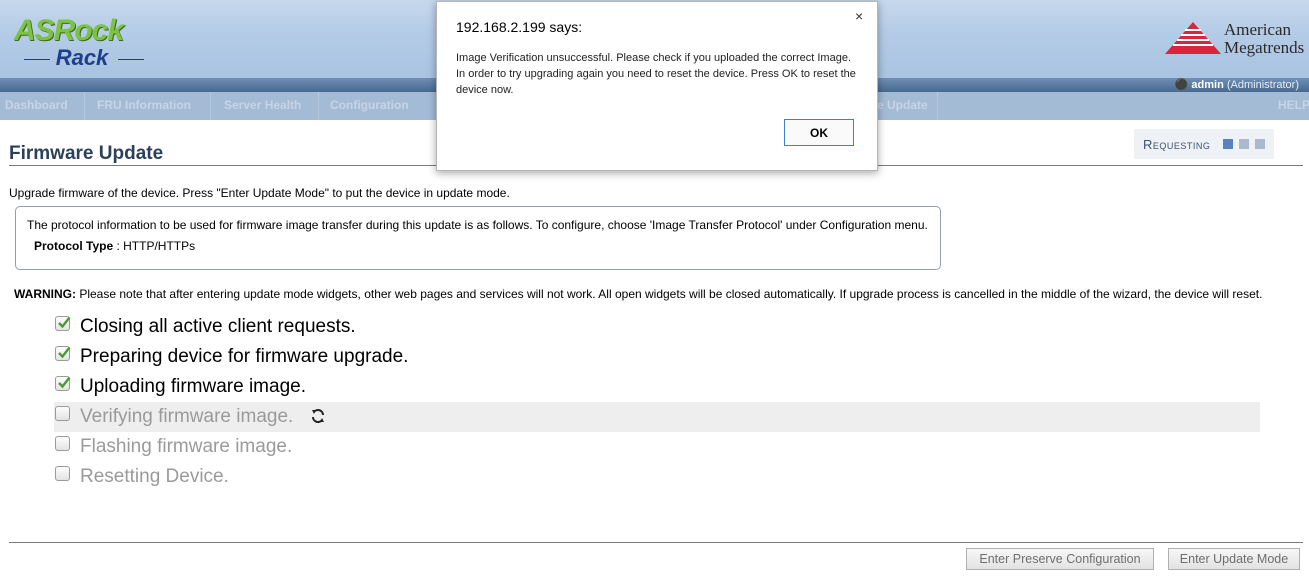  Describe the element at coordinates (193, 386) in the screenshot. I see `step-label: Uploading firmware image.` at that location.